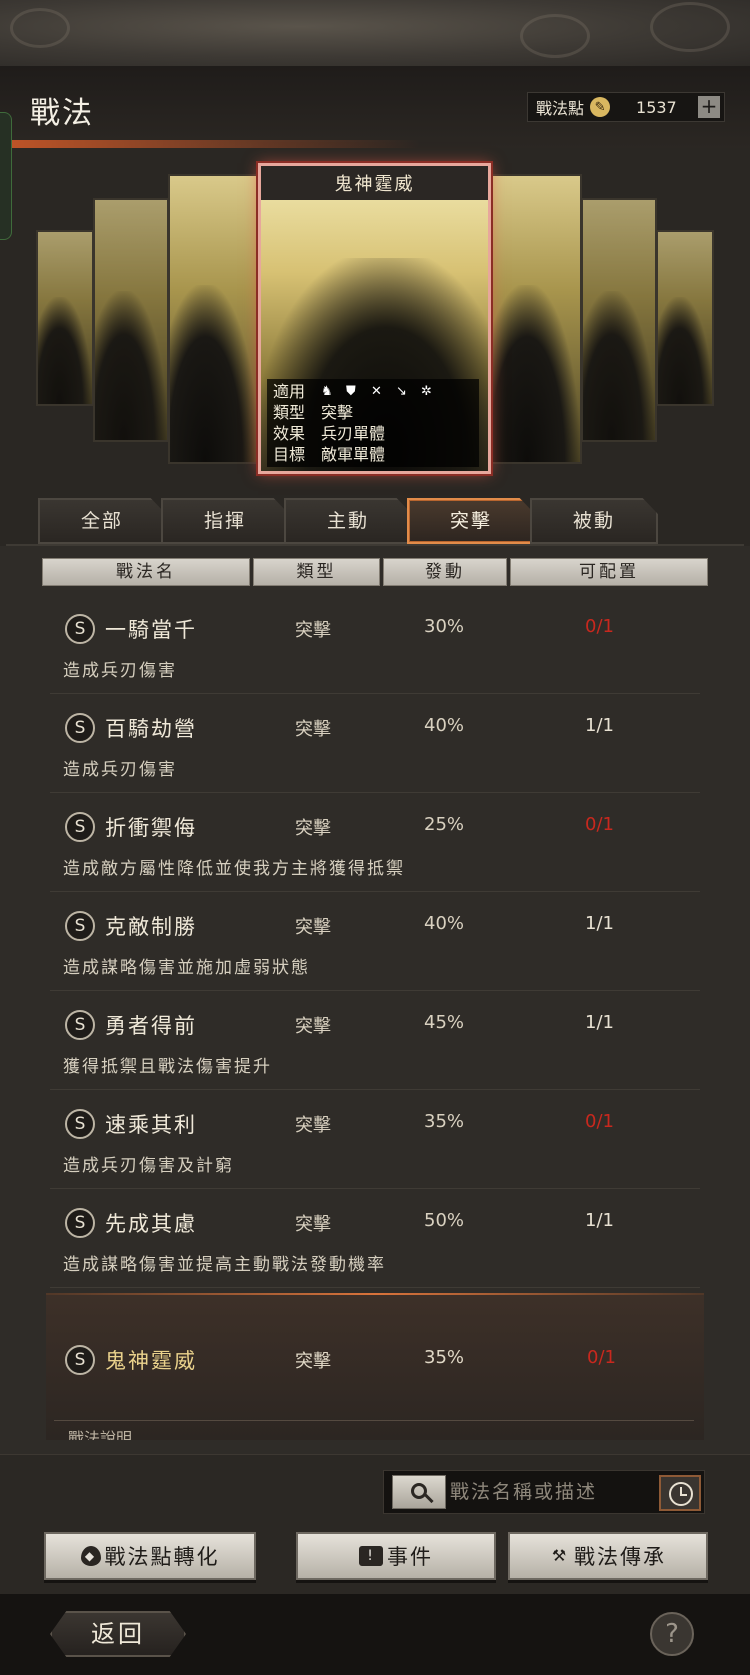  What do you see at coordinates (151, 927) in the screenshot?
I see `tactic-name: 克敵制勝` at bounding box center [151, 927].